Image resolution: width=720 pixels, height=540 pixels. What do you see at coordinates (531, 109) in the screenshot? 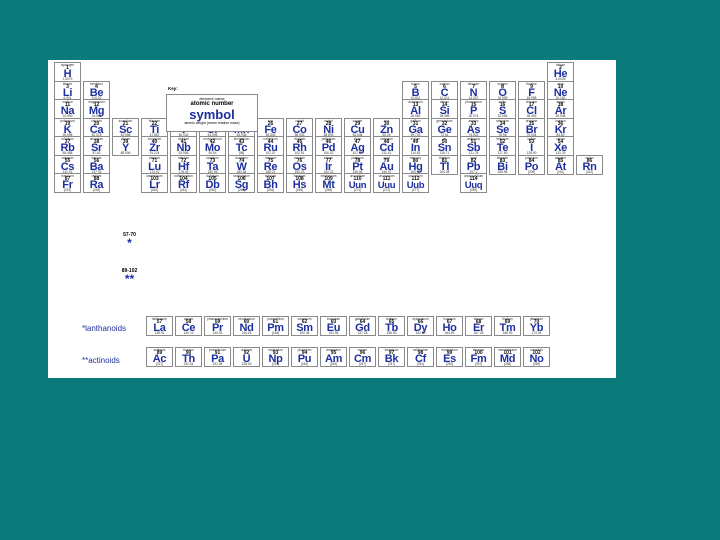
I see `element-cell-cl: chlorine 17 Cl 35.453` at bounding box center [531, 109].